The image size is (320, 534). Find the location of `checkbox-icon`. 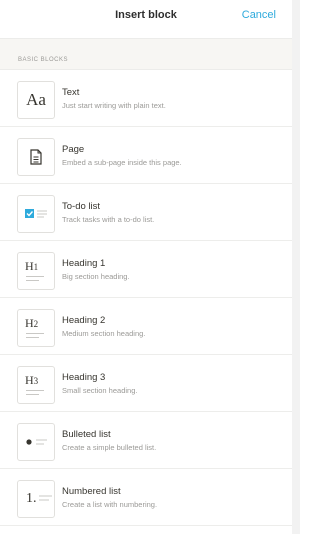

checkbox-icon is located at coordinates (36, 214).